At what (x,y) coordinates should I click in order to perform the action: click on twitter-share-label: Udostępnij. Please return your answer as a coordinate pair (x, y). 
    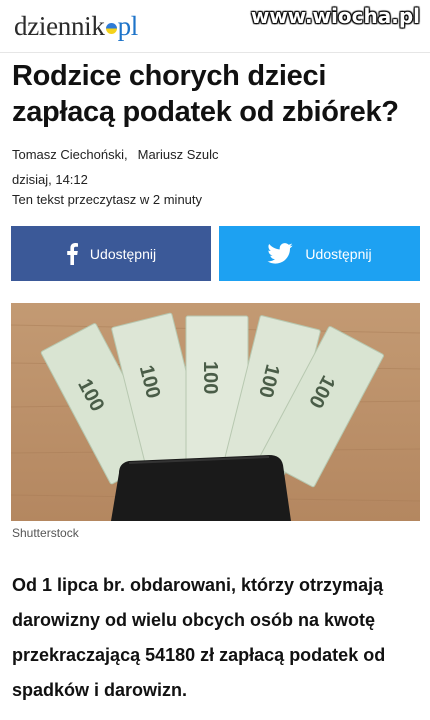
    Looking at the image, I should click on (338, 253).